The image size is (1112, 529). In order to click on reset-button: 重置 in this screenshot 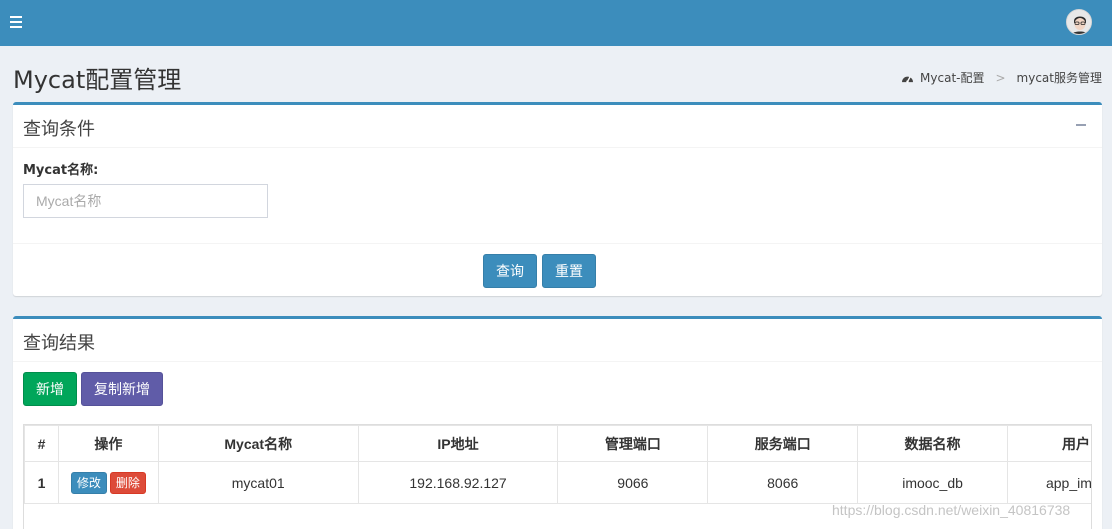, I will do `click(569, 271)`.